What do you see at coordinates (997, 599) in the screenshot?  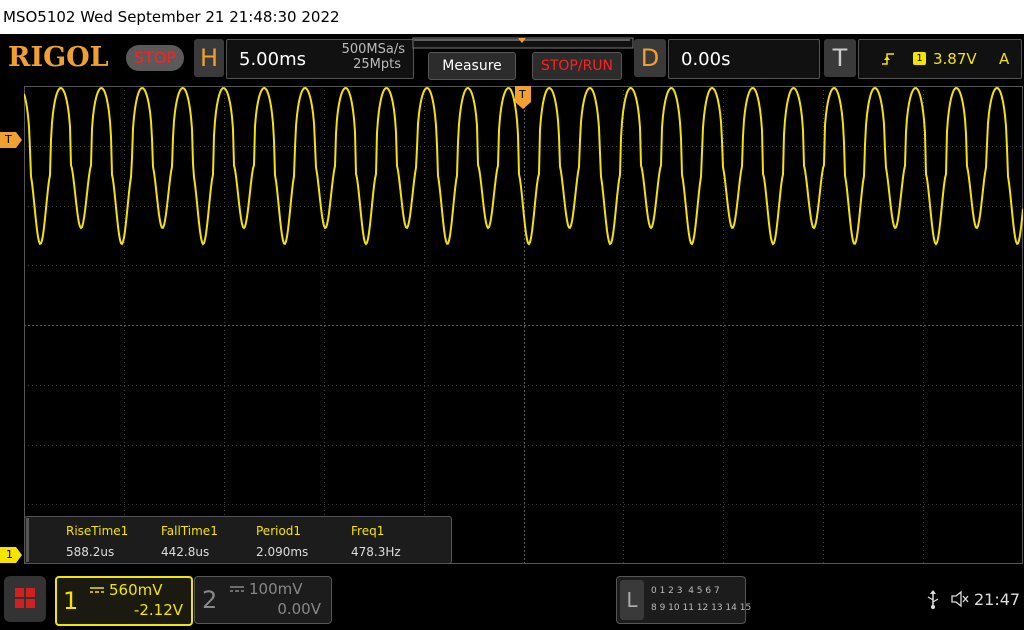 I see `clock: 21:47` at bounding box center [997, 599].